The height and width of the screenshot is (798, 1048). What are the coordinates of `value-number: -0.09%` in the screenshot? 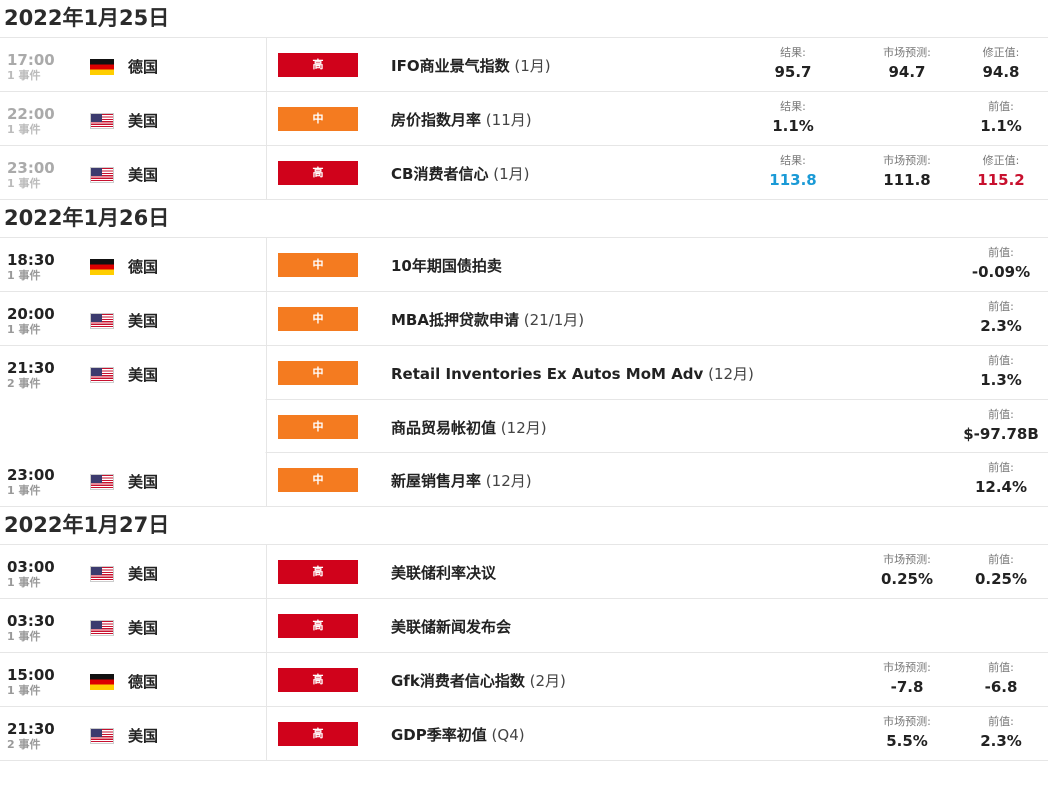 It's located at (1001, 272).